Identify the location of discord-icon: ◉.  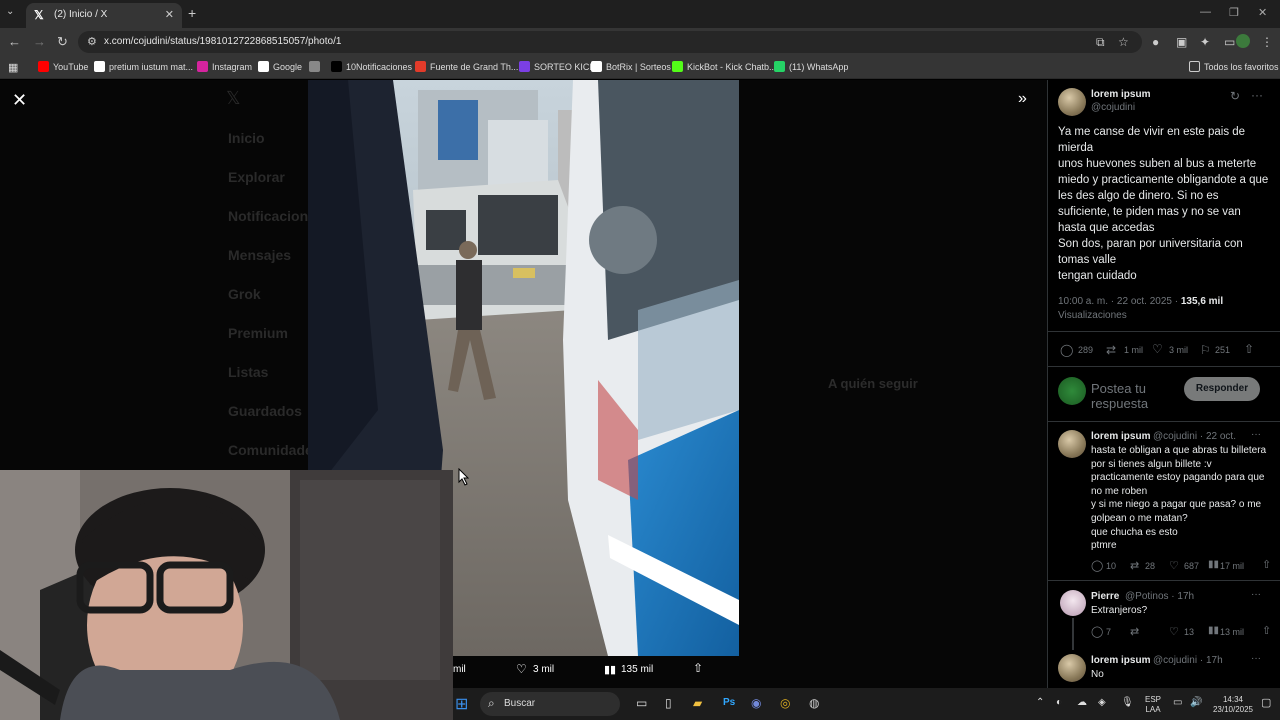
(756, 703).